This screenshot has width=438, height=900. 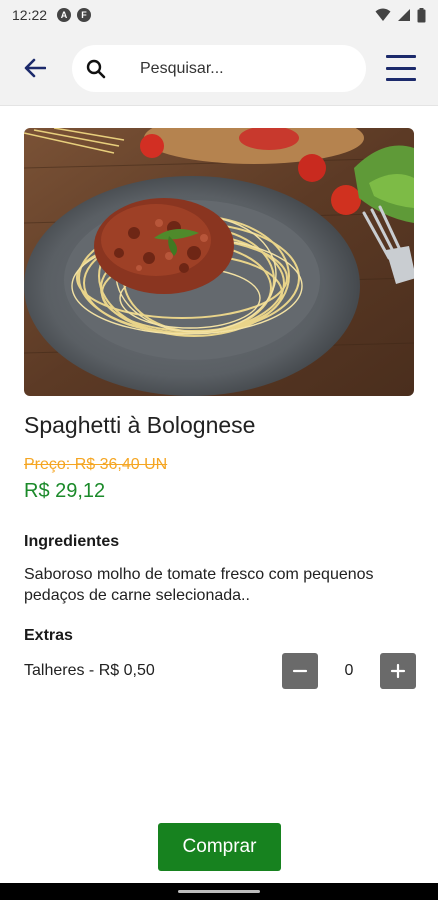 I want to click on product-name: Spaghetti à Bolognese, so click(x=140, y=425).